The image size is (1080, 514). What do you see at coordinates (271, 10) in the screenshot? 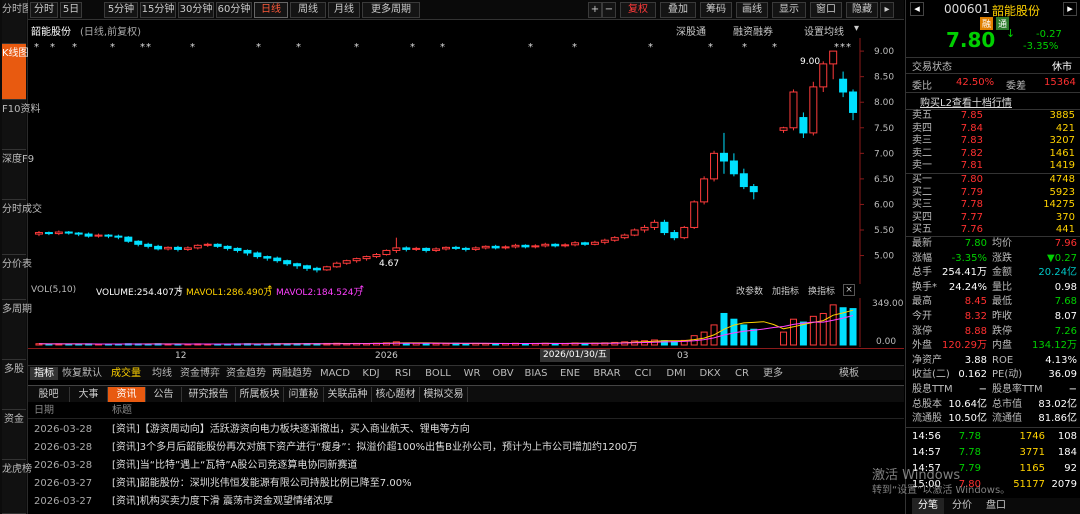
I see `period-6: 日线` at bounding box center [271, 10].